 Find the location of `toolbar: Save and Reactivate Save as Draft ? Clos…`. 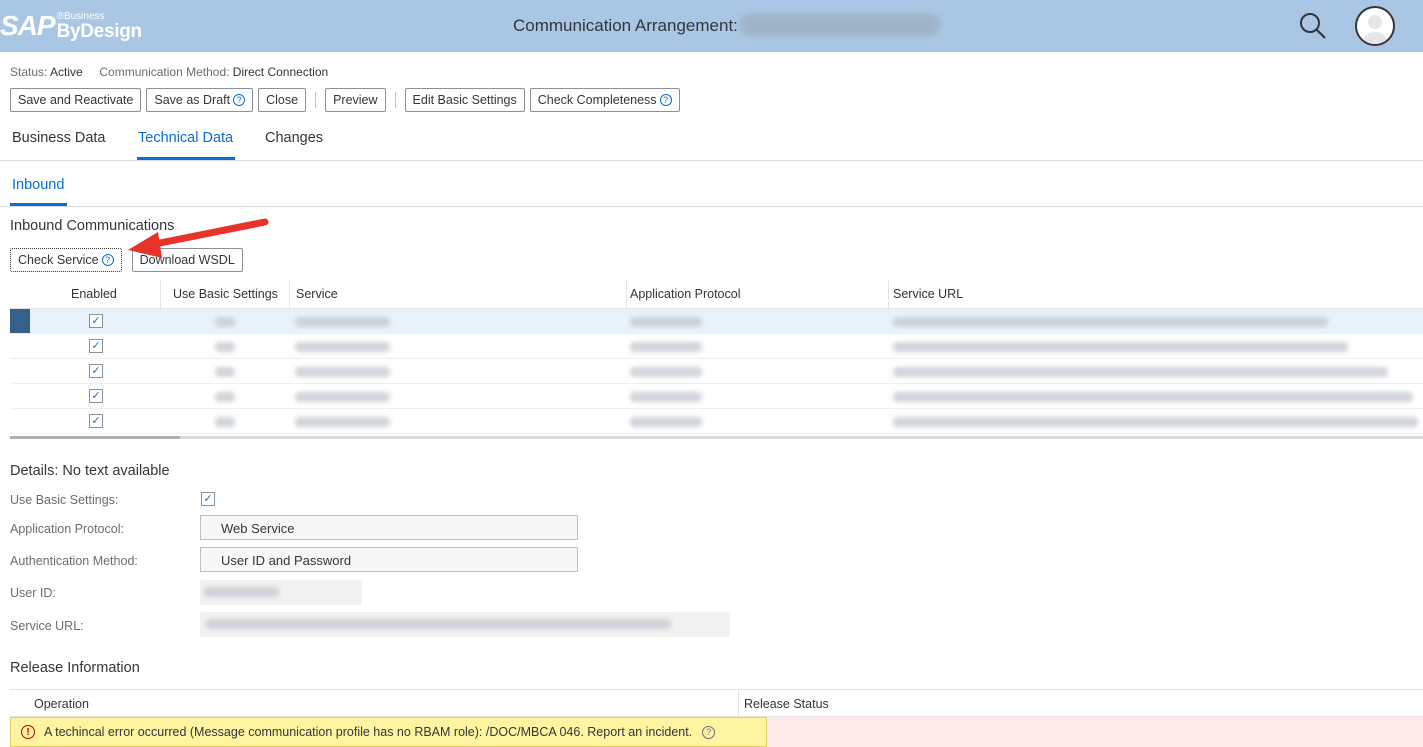

toolbar: Save and Reactivate Save as Draft ? Clos… is located at coordinates (347, 100).